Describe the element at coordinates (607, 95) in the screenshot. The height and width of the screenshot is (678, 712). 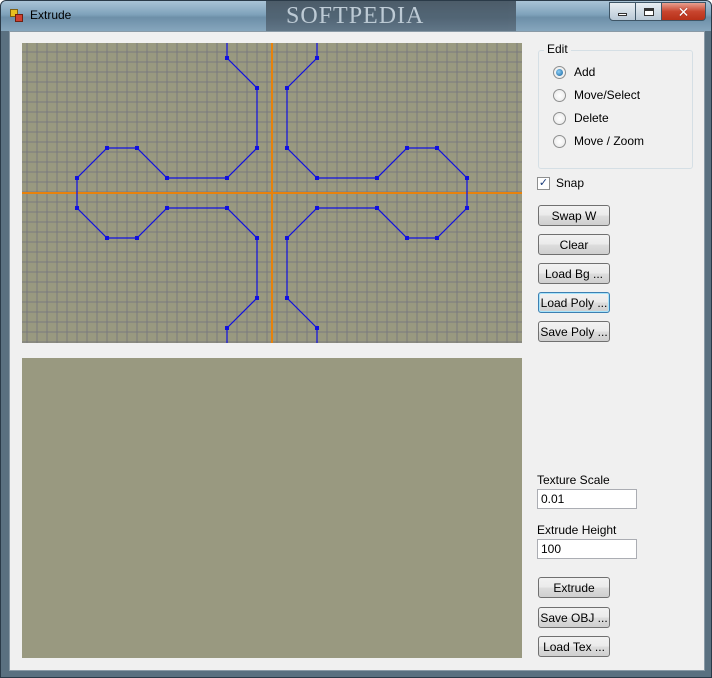
I see `radio-move-select-label: Move/Select` at that location.